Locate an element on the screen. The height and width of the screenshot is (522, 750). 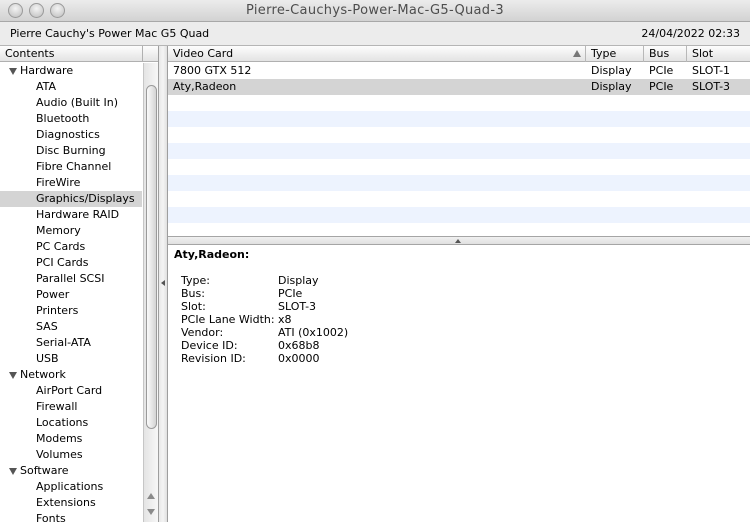
cell-type: Display is located at coordinates (611, 86).